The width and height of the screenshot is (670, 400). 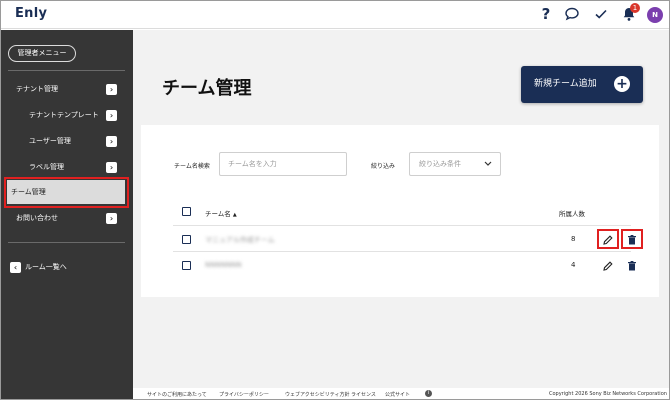 I want to click on sidebar-item-tenant-template: テナントテンプレート, so click(x=64, y=115).